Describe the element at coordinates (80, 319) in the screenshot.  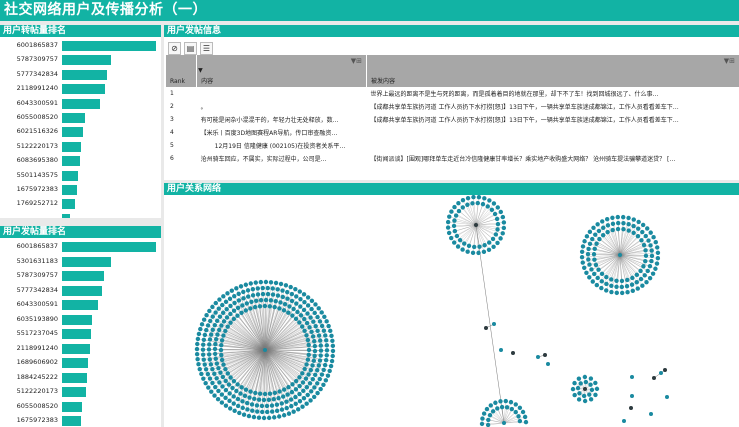
I see `bar-row: 6035193890` at that location.